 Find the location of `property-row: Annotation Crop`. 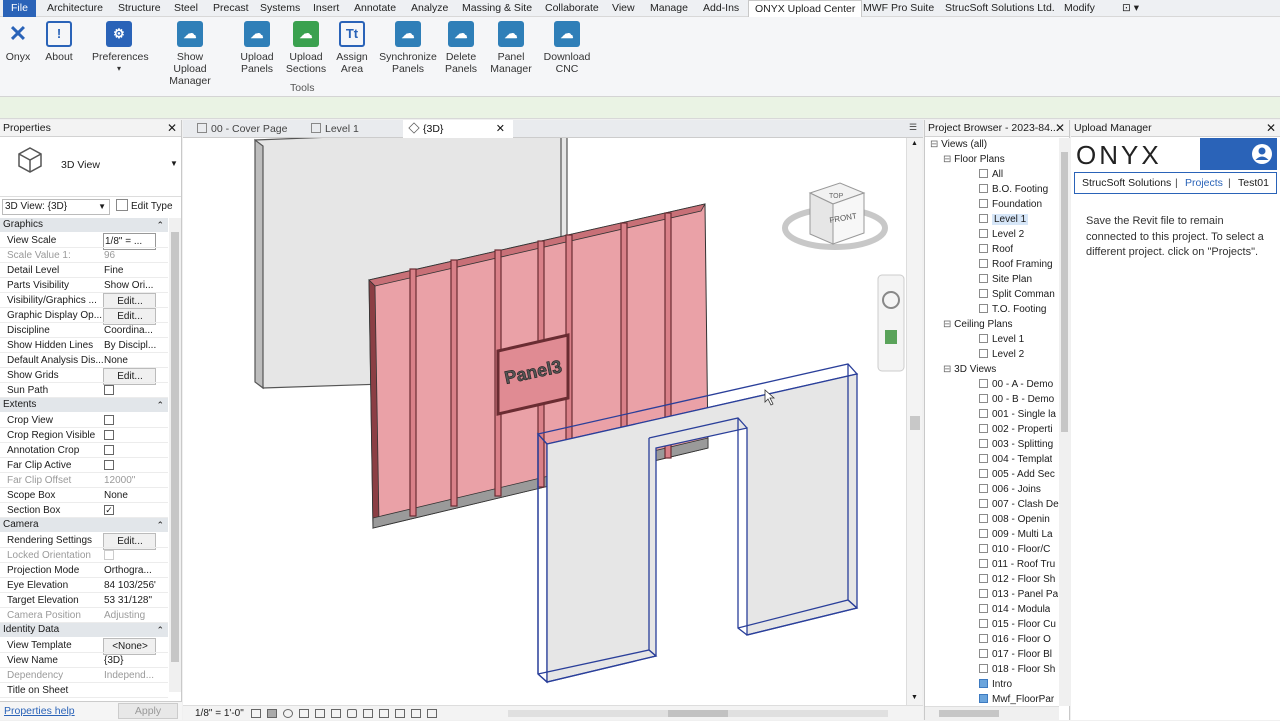

property-row: Annotation Crop is located at coordinates (84, 450).